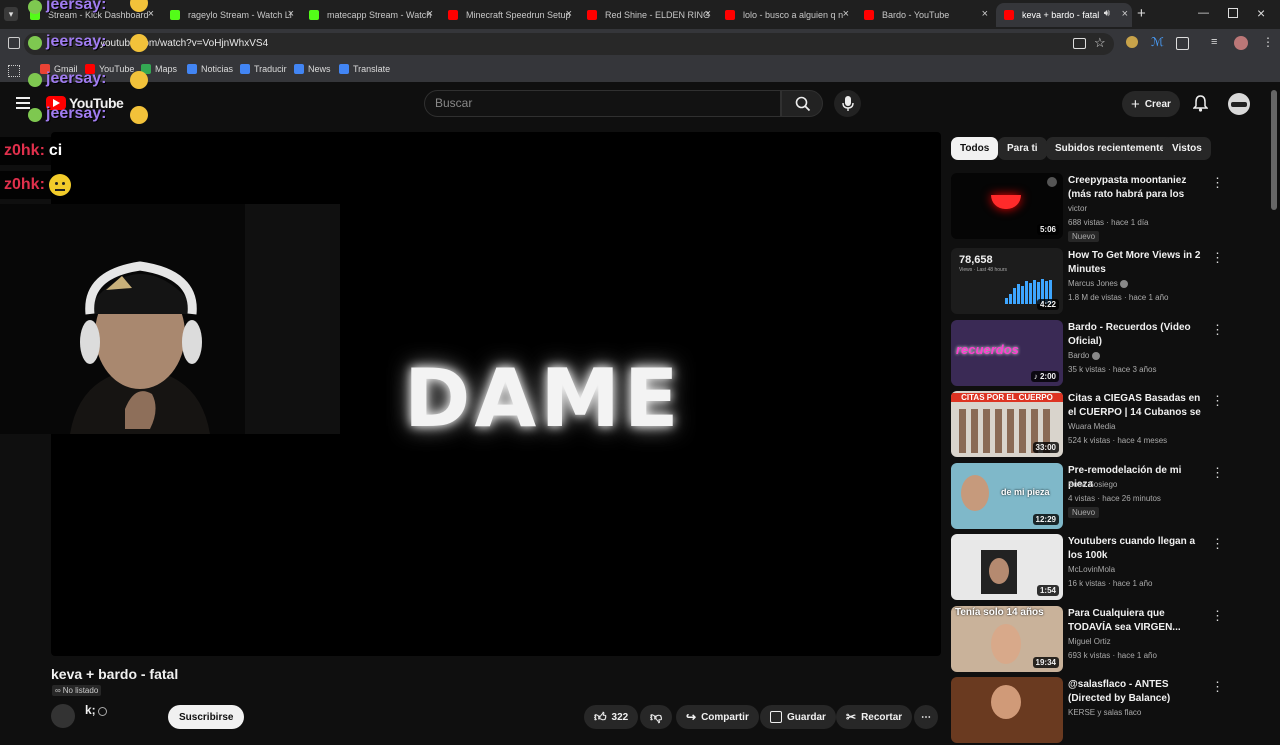  I want to click on browser-tab: matecapp Stream - Watch ×, so click(373, 15).